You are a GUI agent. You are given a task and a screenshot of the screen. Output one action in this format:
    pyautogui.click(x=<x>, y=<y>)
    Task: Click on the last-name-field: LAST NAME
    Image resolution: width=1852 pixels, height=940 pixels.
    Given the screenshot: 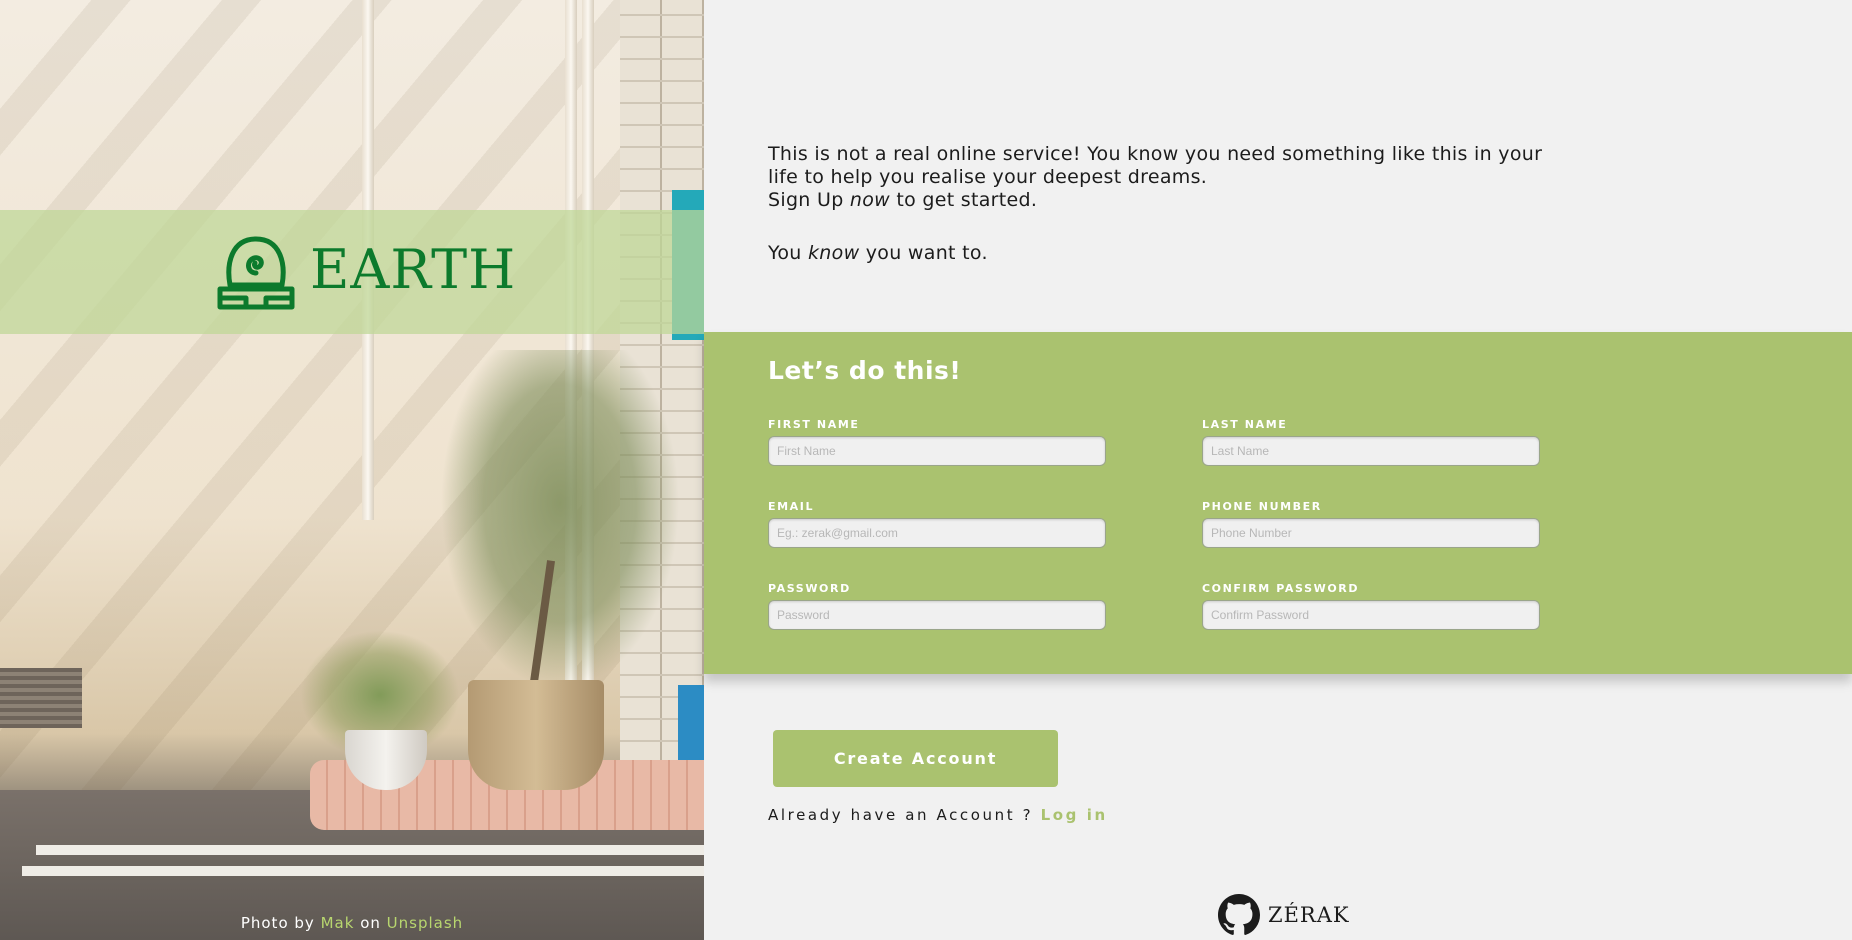 What is the action you would take?
    pyautogui.click(x=1371, y=442)
    